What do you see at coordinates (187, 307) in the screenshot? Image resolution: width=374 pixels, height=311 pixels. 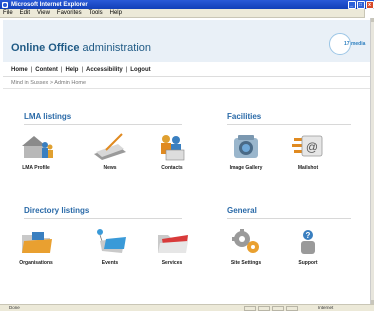 I see `status-bar: Done Internet` at bounding box center [187, 307].